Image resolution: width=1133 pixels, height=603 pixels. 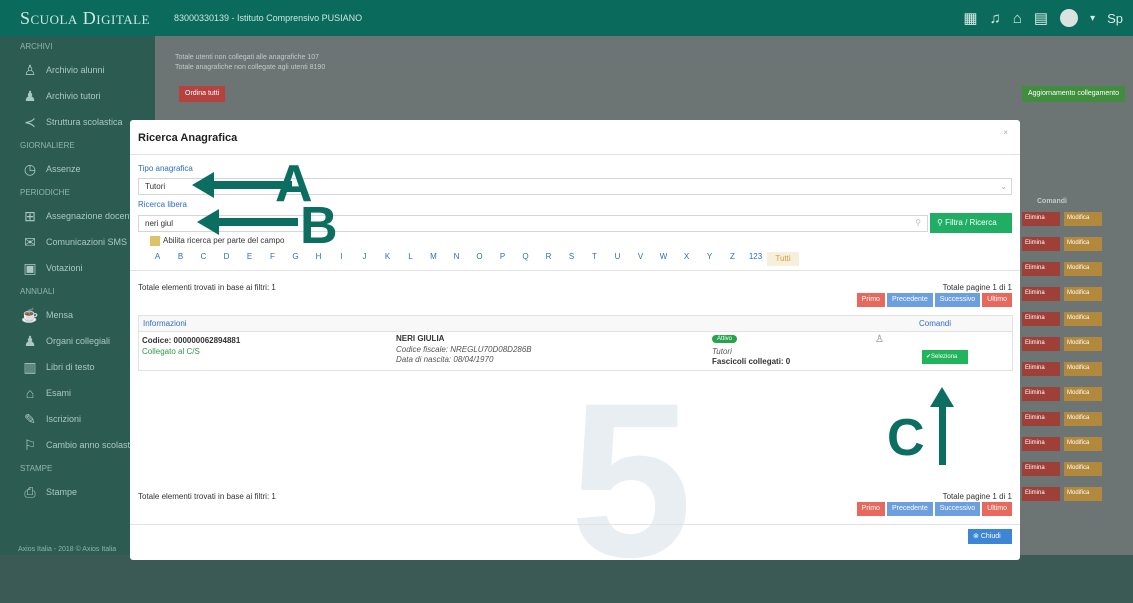 What do you see at coordinates (77, 96) in the screenshot?
I see `sidebar-item-tutori: ♟ Archivio tutori` at bounding box center [77, 96].